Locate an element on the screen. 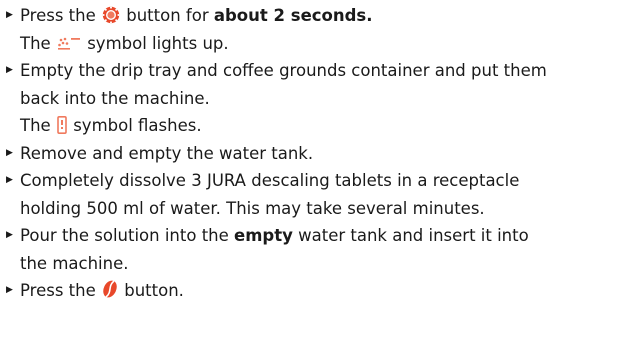  step-press-coffee-button: ▶ Press the button. is located at coordinates (273, 291).